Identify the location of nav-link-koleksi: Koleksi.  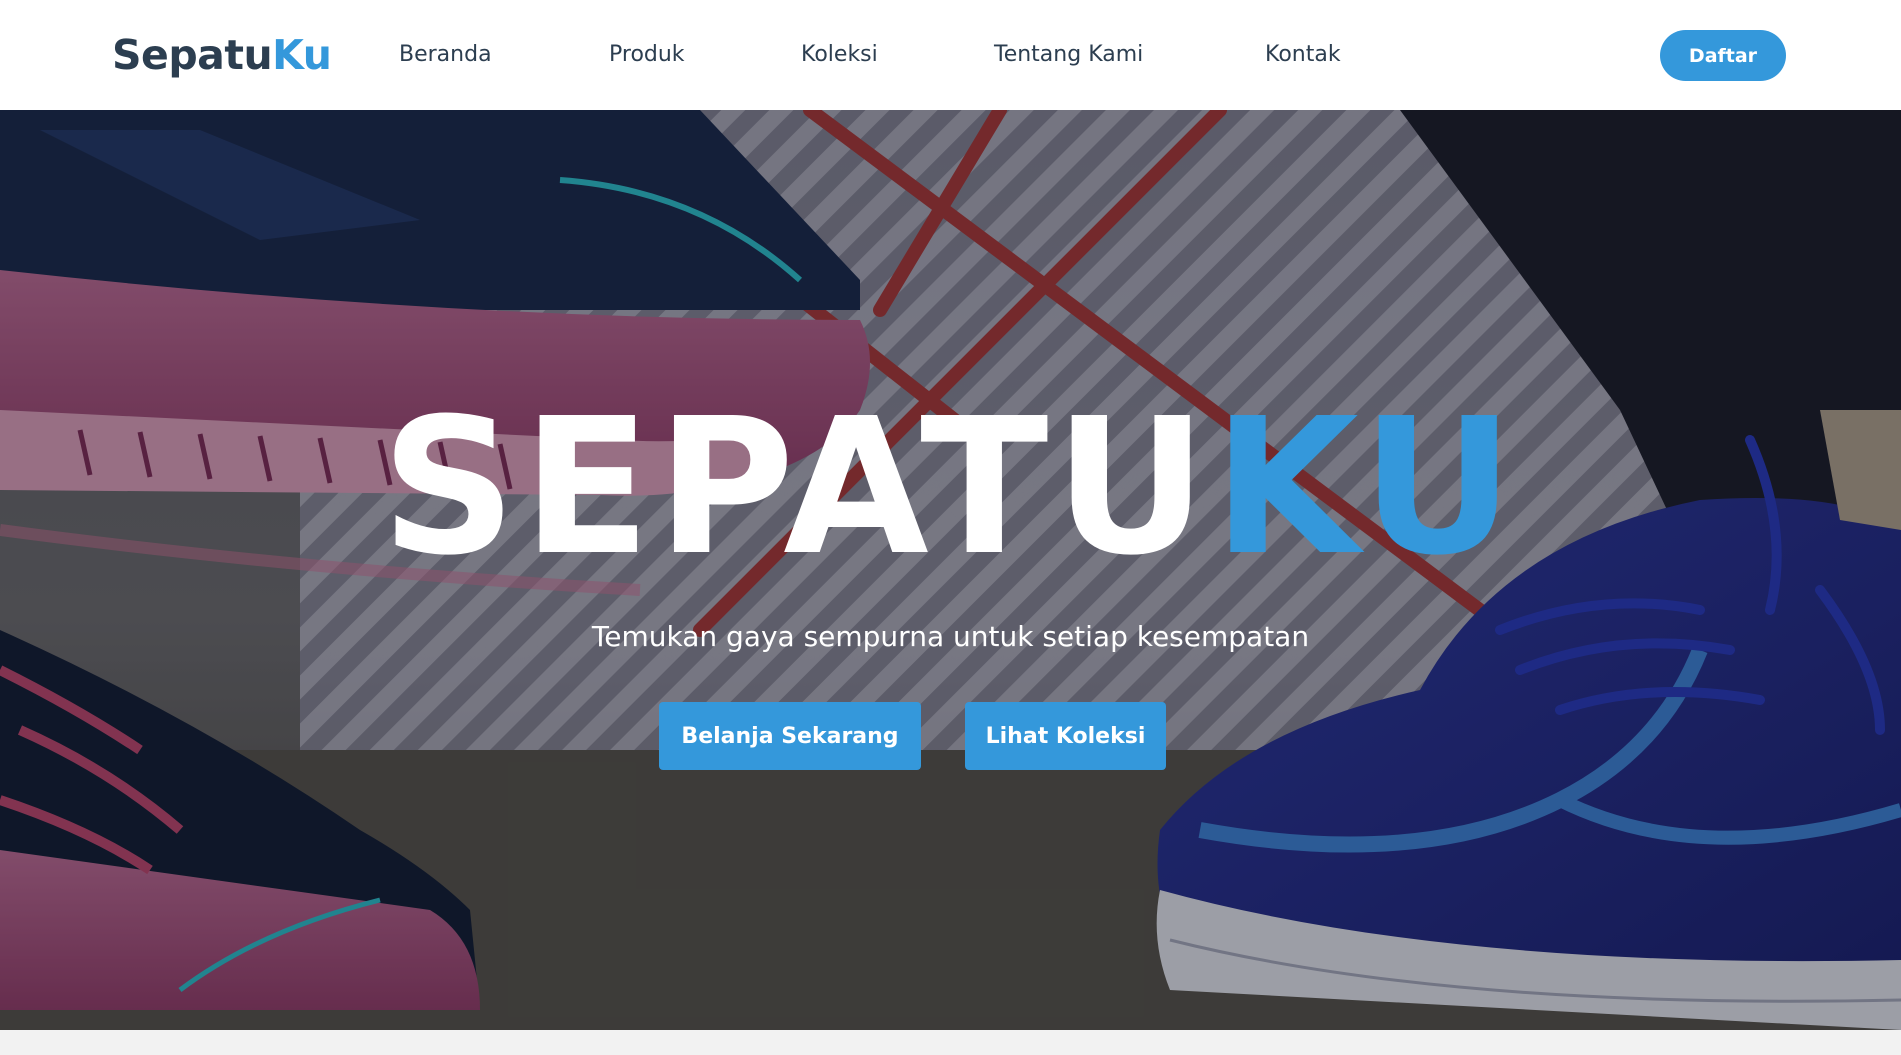
(839, 55).